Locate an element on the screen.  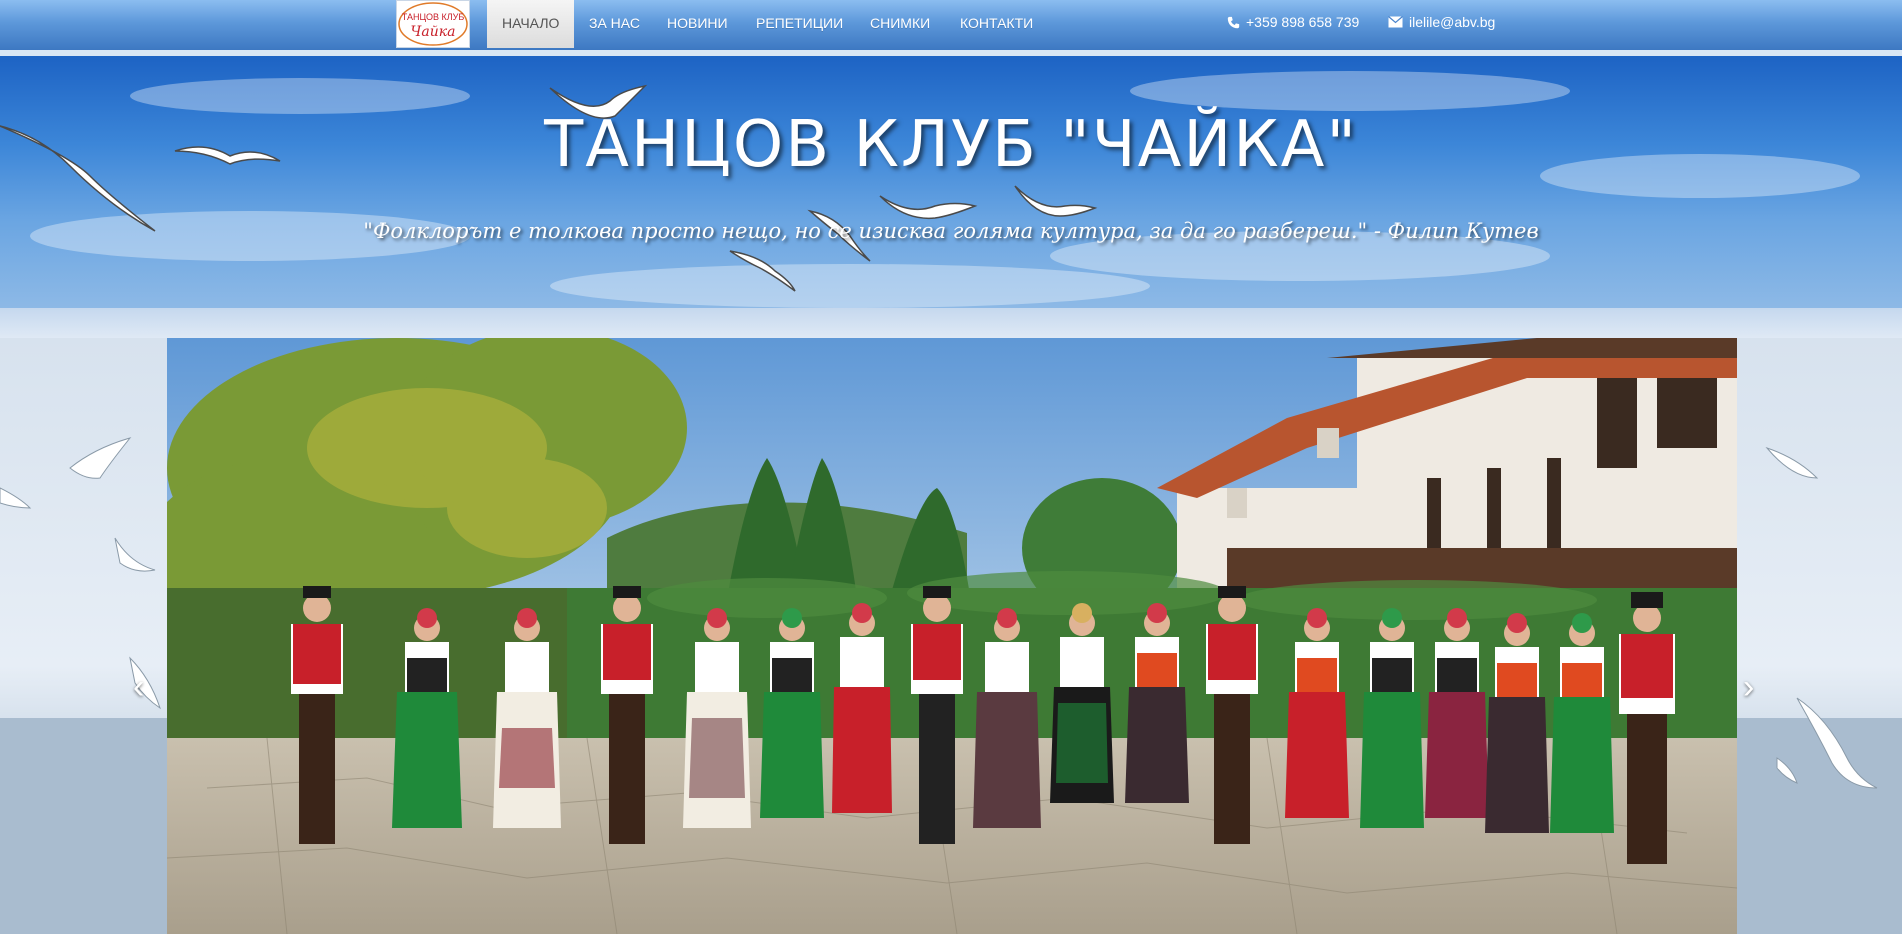
nav-item-home: НАЧАЛО is located at coordinates (530, 24).